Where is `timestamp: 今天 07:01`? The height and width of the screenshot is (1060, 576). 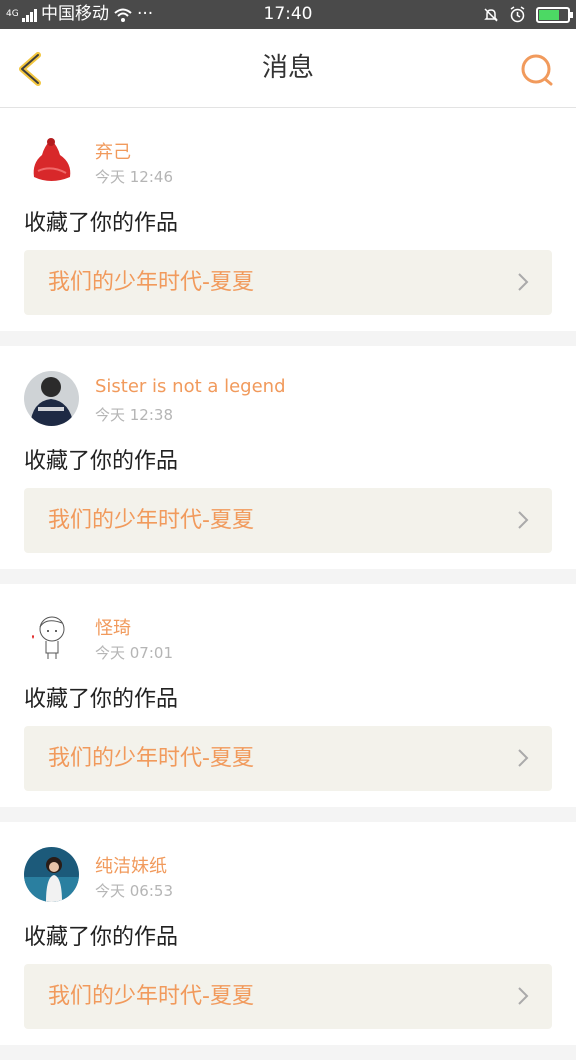
timestamp: 今天 07:01 is located at coordinates (134, 653).